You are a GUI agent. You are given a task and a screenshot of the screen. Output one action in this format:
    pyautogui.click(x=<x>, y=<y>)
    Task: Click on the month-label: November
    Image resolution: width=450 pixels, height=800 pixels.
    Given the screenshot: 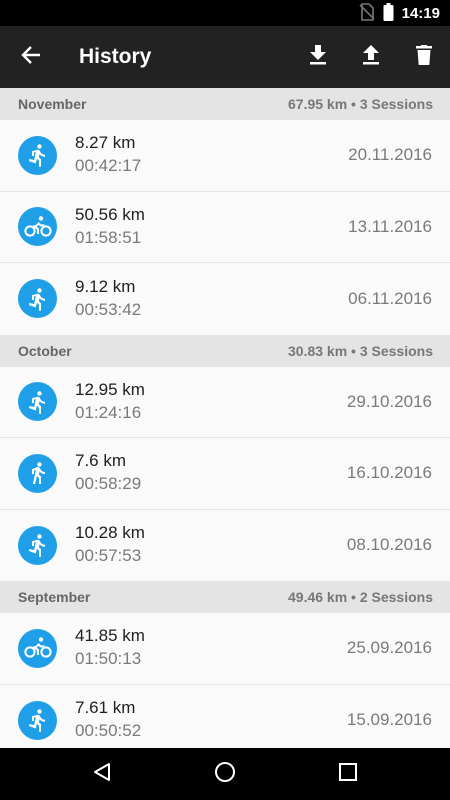 What is the action you would take?
    pyautogui.click(x=52, y=104)
    